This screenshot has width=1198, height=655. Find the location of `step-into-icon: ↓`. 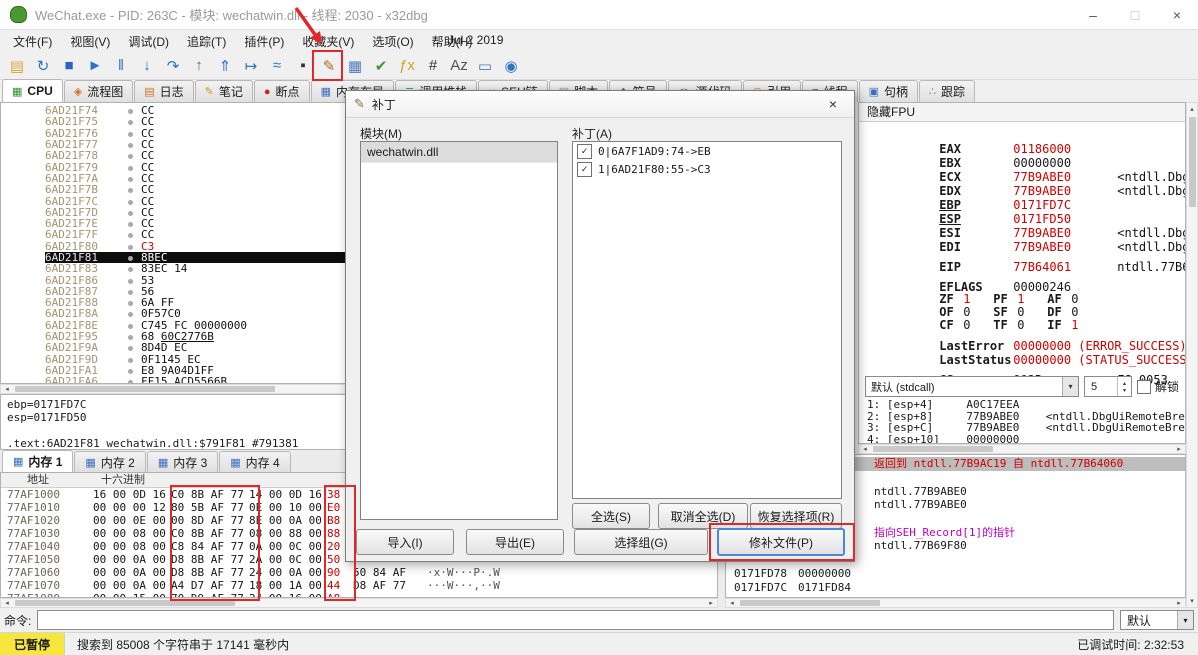

step-into-icon: ↓ is located at coordinates (147, 66).